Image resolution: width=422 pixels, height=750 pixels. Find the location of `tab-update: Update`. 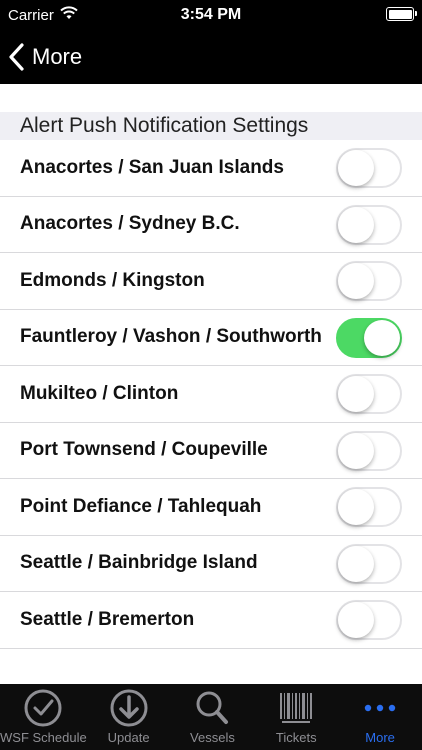

tab-update: Update is located at coordinates (129, 717).